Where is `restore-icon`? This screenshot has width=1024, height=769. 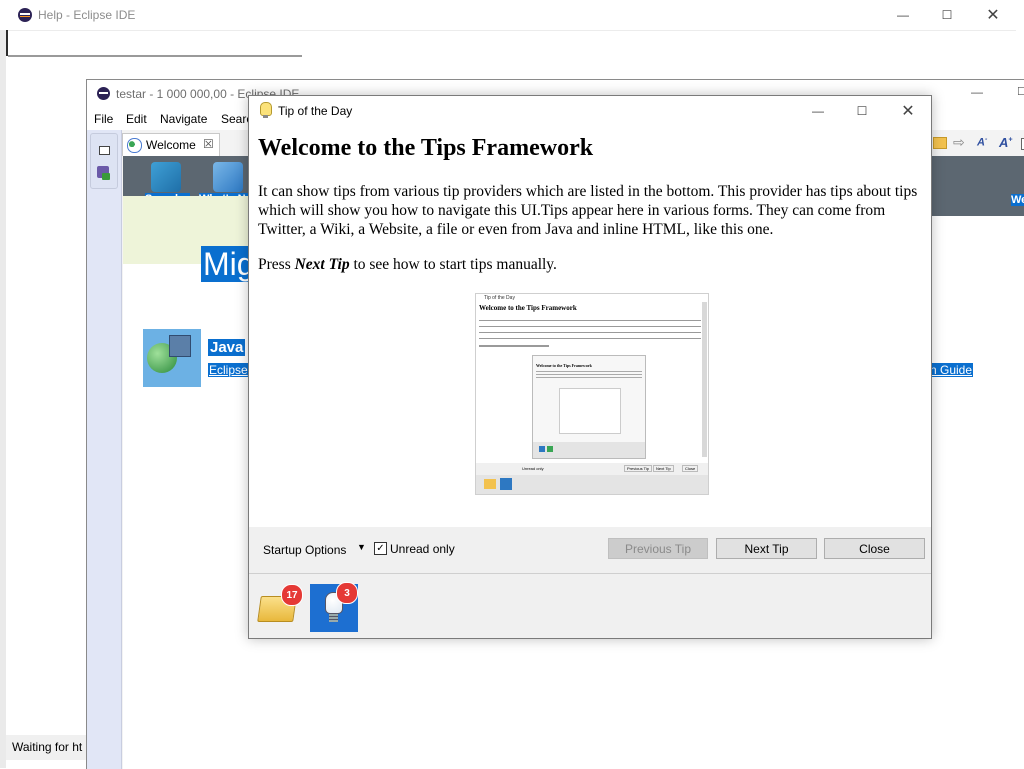
restore-icon is located at coordinates (104, 150).